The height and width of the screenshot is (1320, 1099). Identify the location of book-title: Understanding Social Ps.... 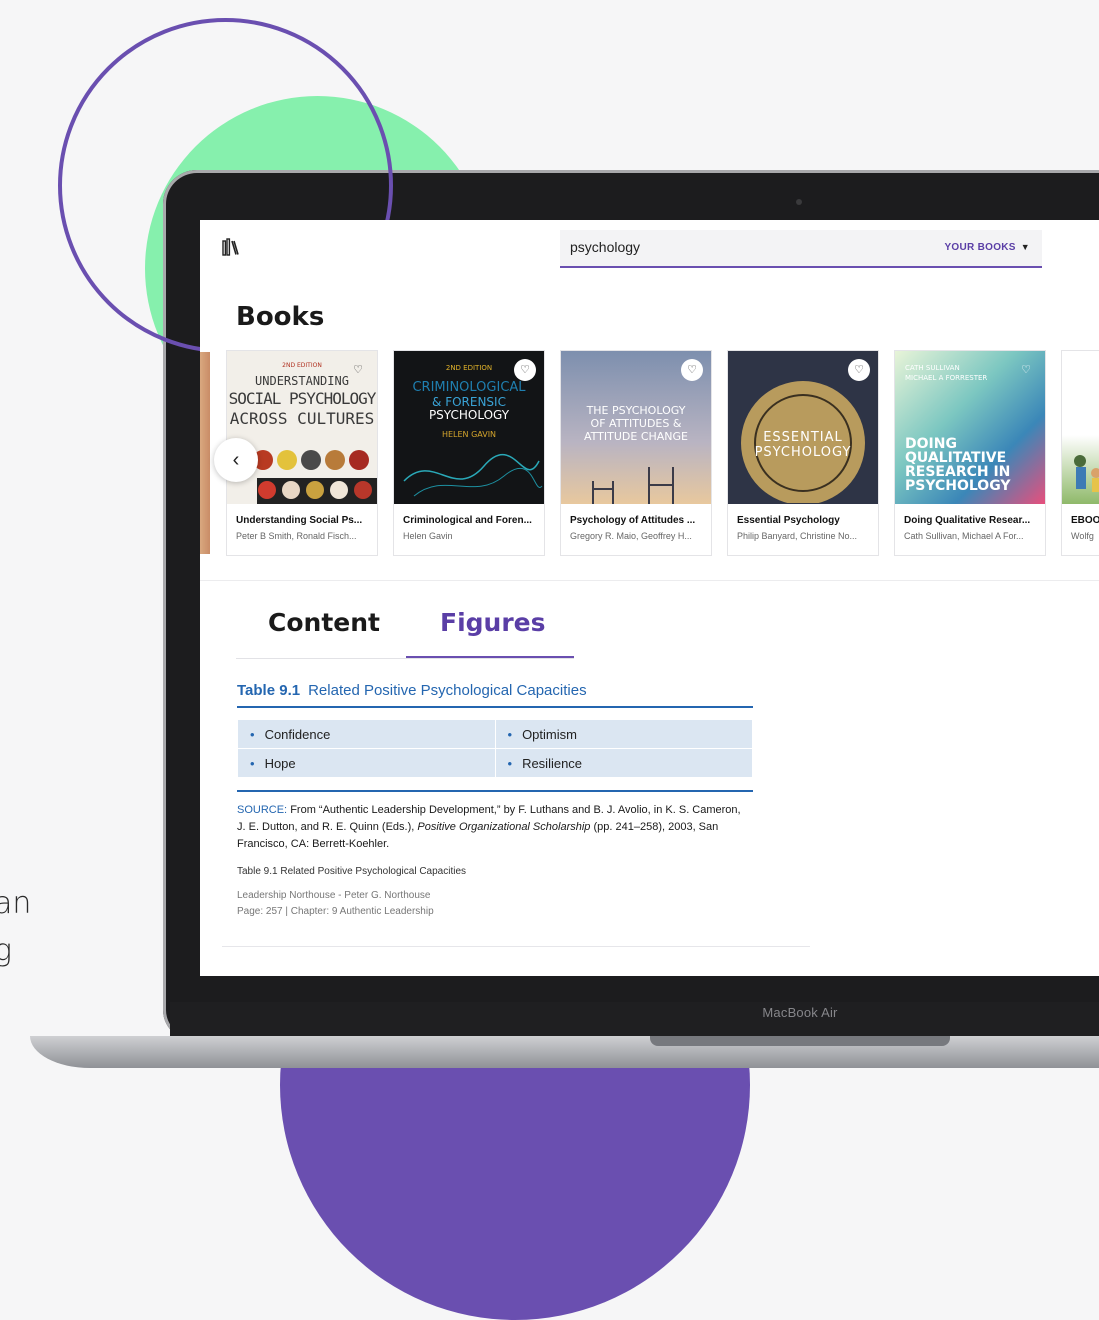
(299, 520).